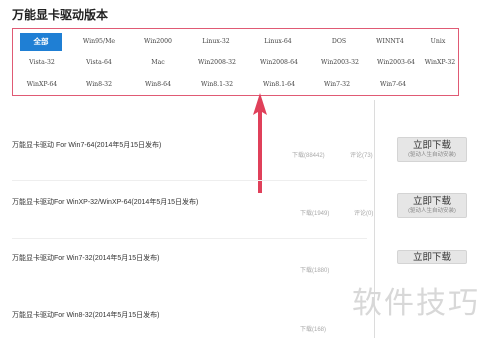 This screenshot has height=338, width=500. Describe the element at coordinates (440, 63) in the screenshot. I see `version-tab: WinXP-32` at that location.